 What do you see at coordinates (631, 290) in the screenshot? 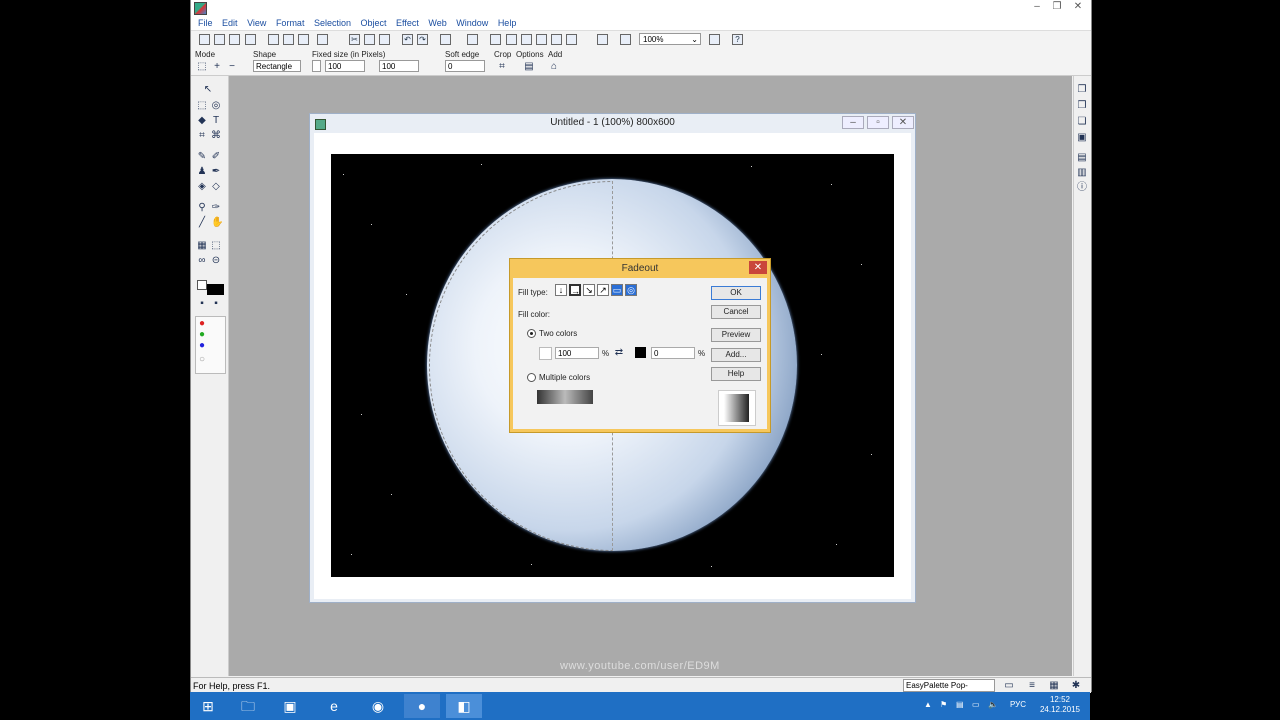
I see `fill-type-circle-icon: ◎` at bounding box center [631, 290].